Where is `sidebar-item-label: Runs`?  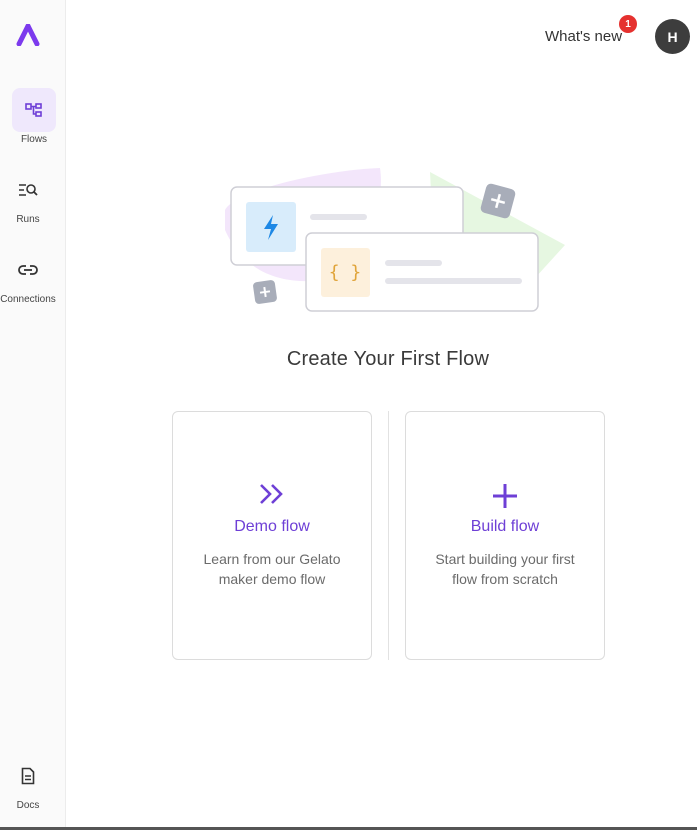
sidebar-item-label: Runs is located at coordinates (28, 219).